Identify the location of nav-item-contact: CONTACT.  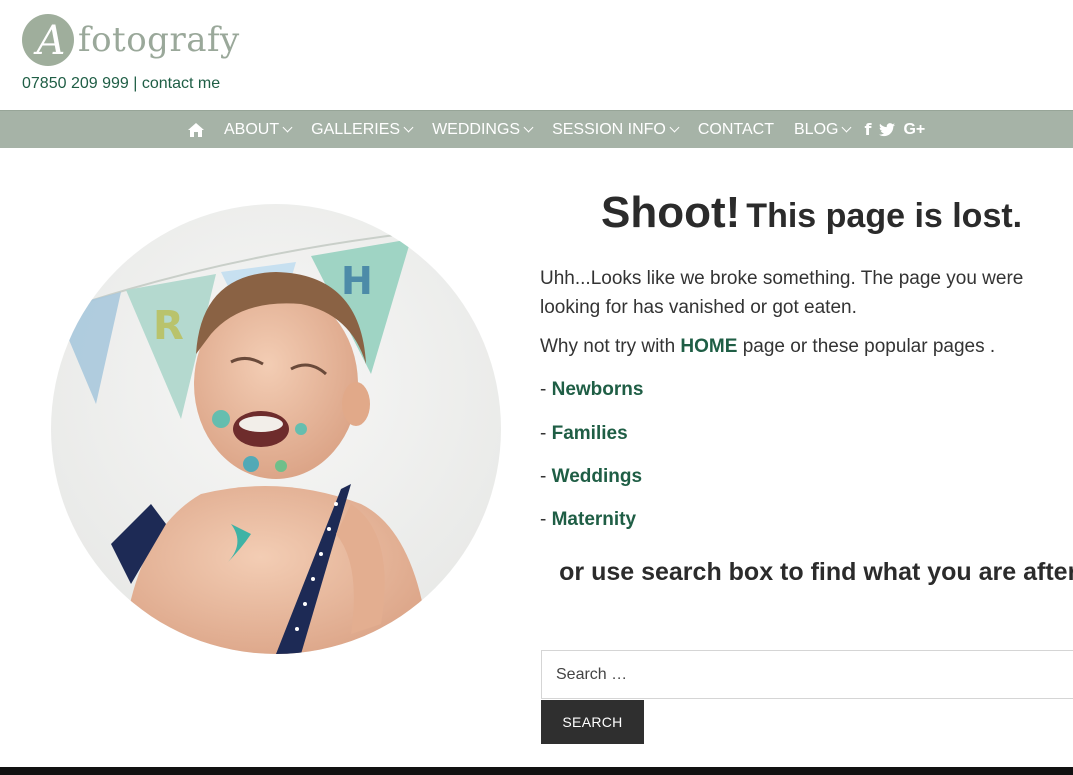
(736, 130).